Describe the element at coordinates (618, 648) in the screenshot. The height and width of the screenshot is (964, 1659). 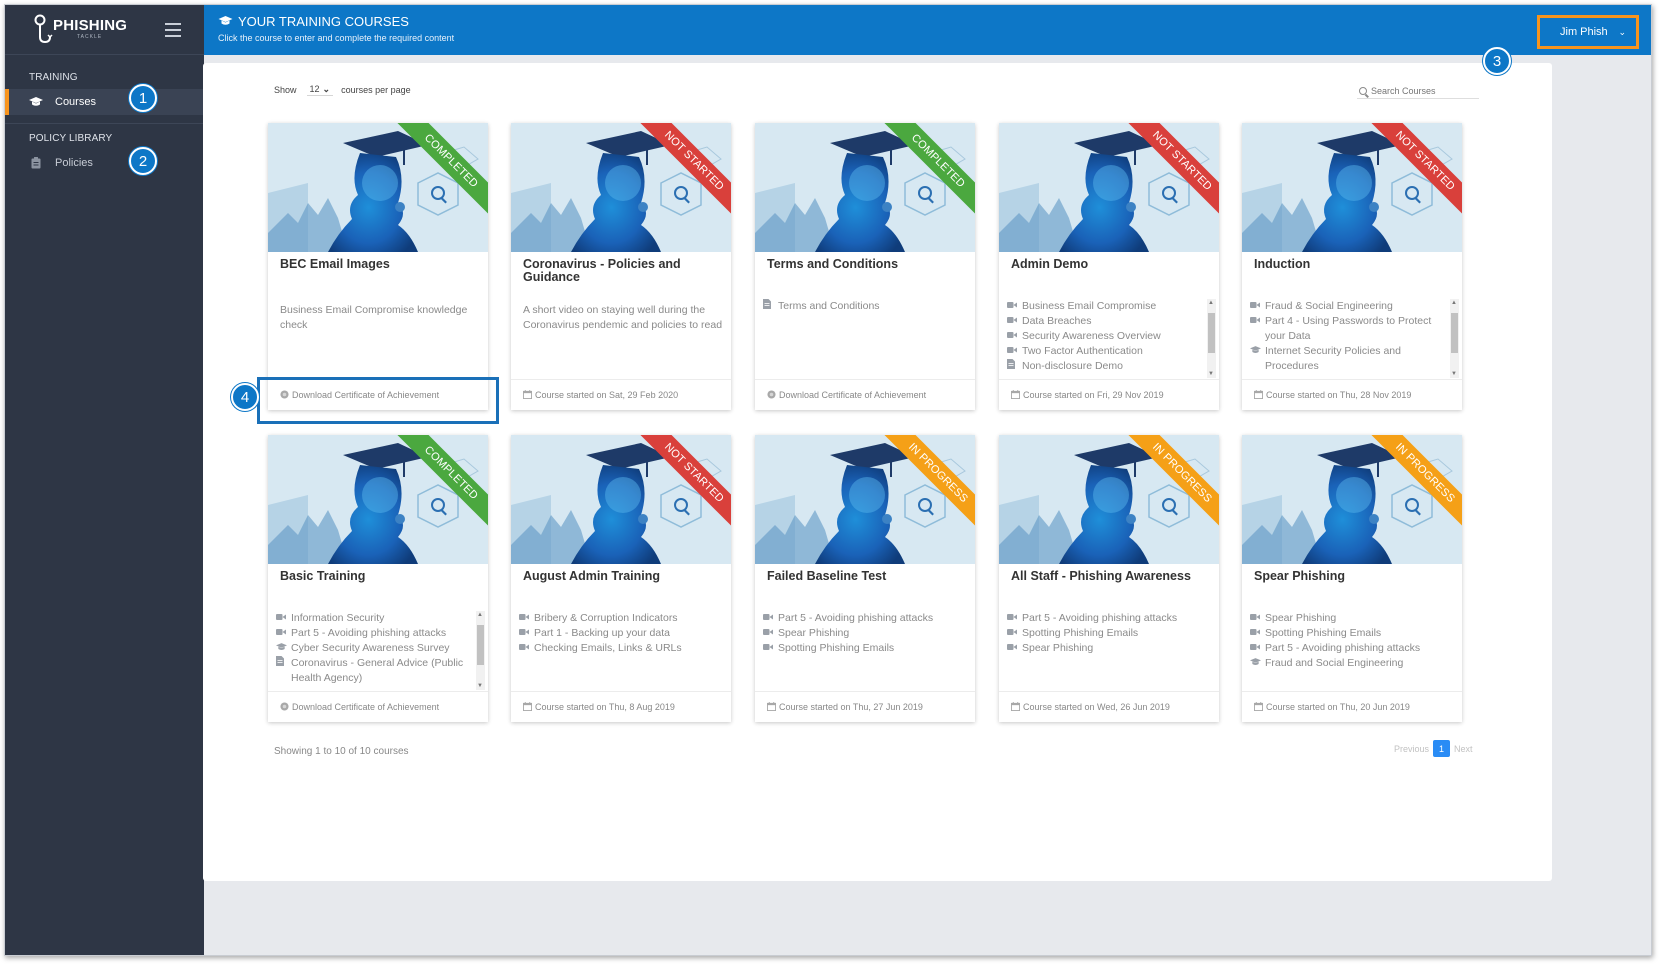
I see `list-item: Checking Emails, Links & URLs` at that location.